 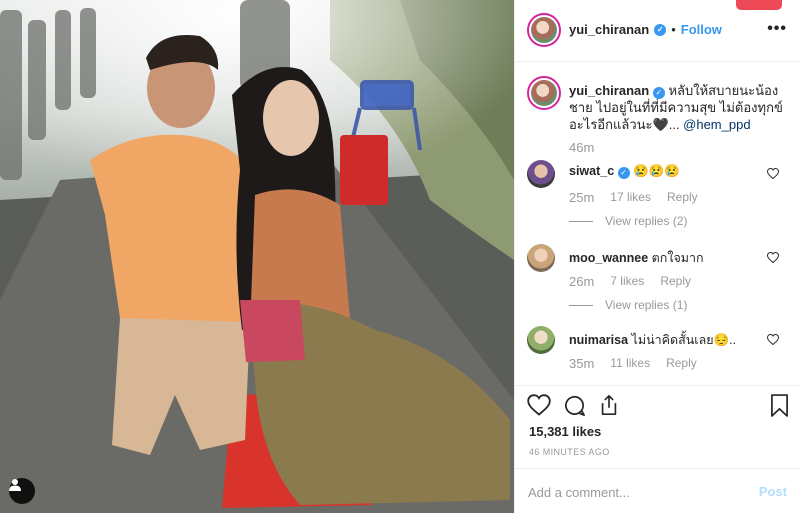 What do you see at coordinates (777, 29) in the screenshot?
I see `more-options-button: •••` at bounding box center [777, 29].